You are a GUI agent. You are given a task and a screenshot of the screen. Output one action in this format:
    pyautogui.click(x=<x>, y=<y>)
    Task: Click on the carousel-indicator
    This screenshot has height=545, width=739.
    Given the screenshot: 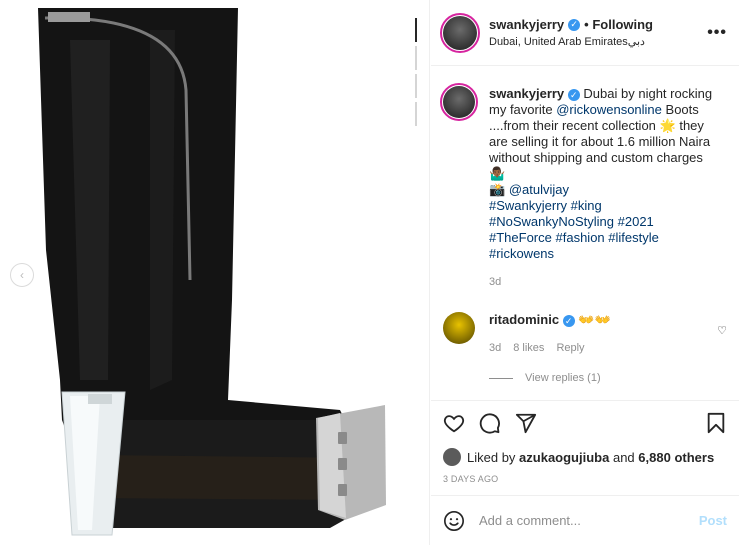 What is the action you would take?
    pyautogui.click(x=416, y=72)
    